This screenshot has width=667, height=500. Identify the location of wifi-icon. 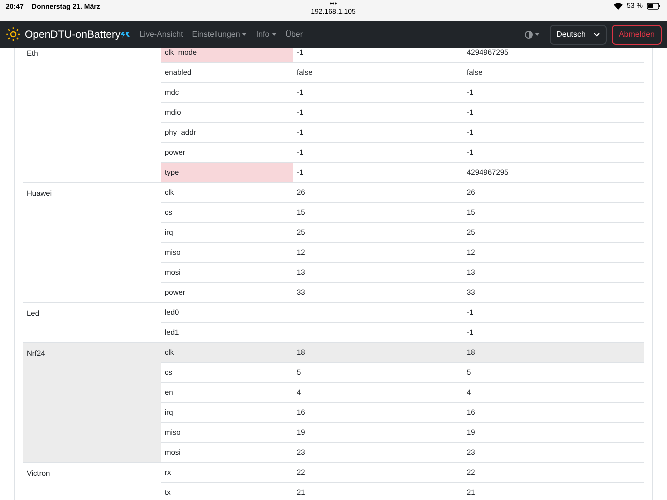
(619, 6).